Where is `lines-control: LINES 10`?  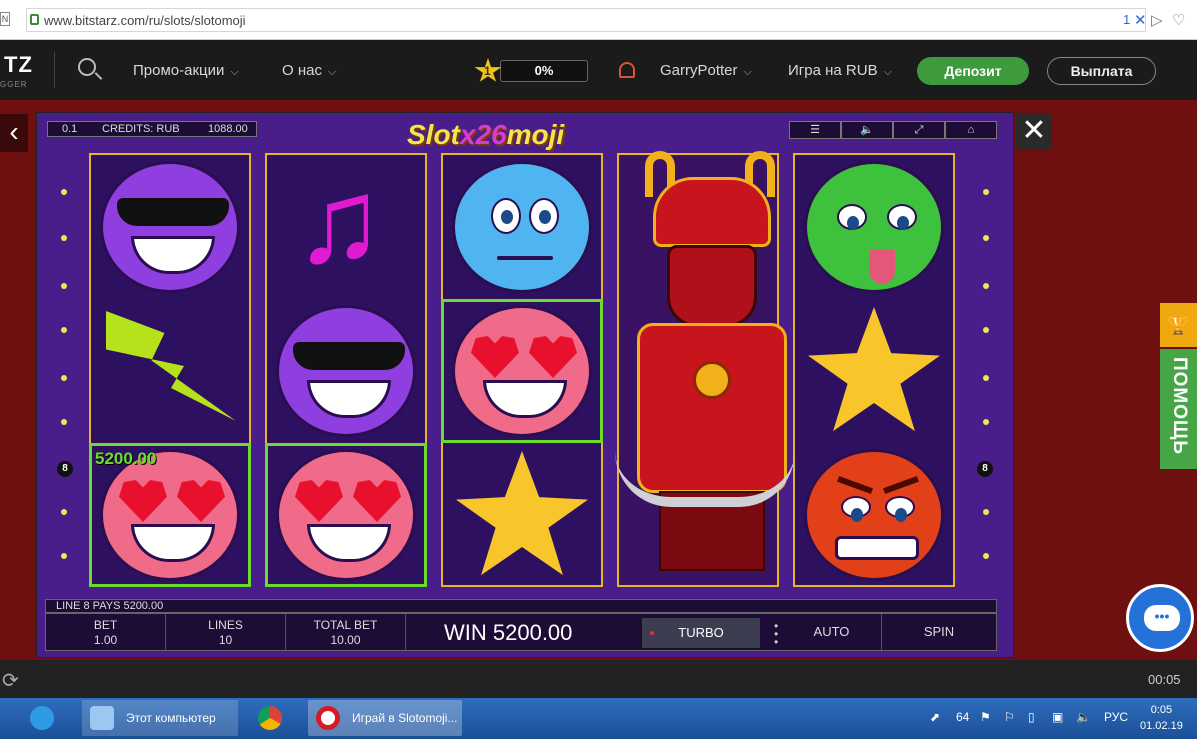
lines-control: LINES 10 is located at coordinates (226, 632).